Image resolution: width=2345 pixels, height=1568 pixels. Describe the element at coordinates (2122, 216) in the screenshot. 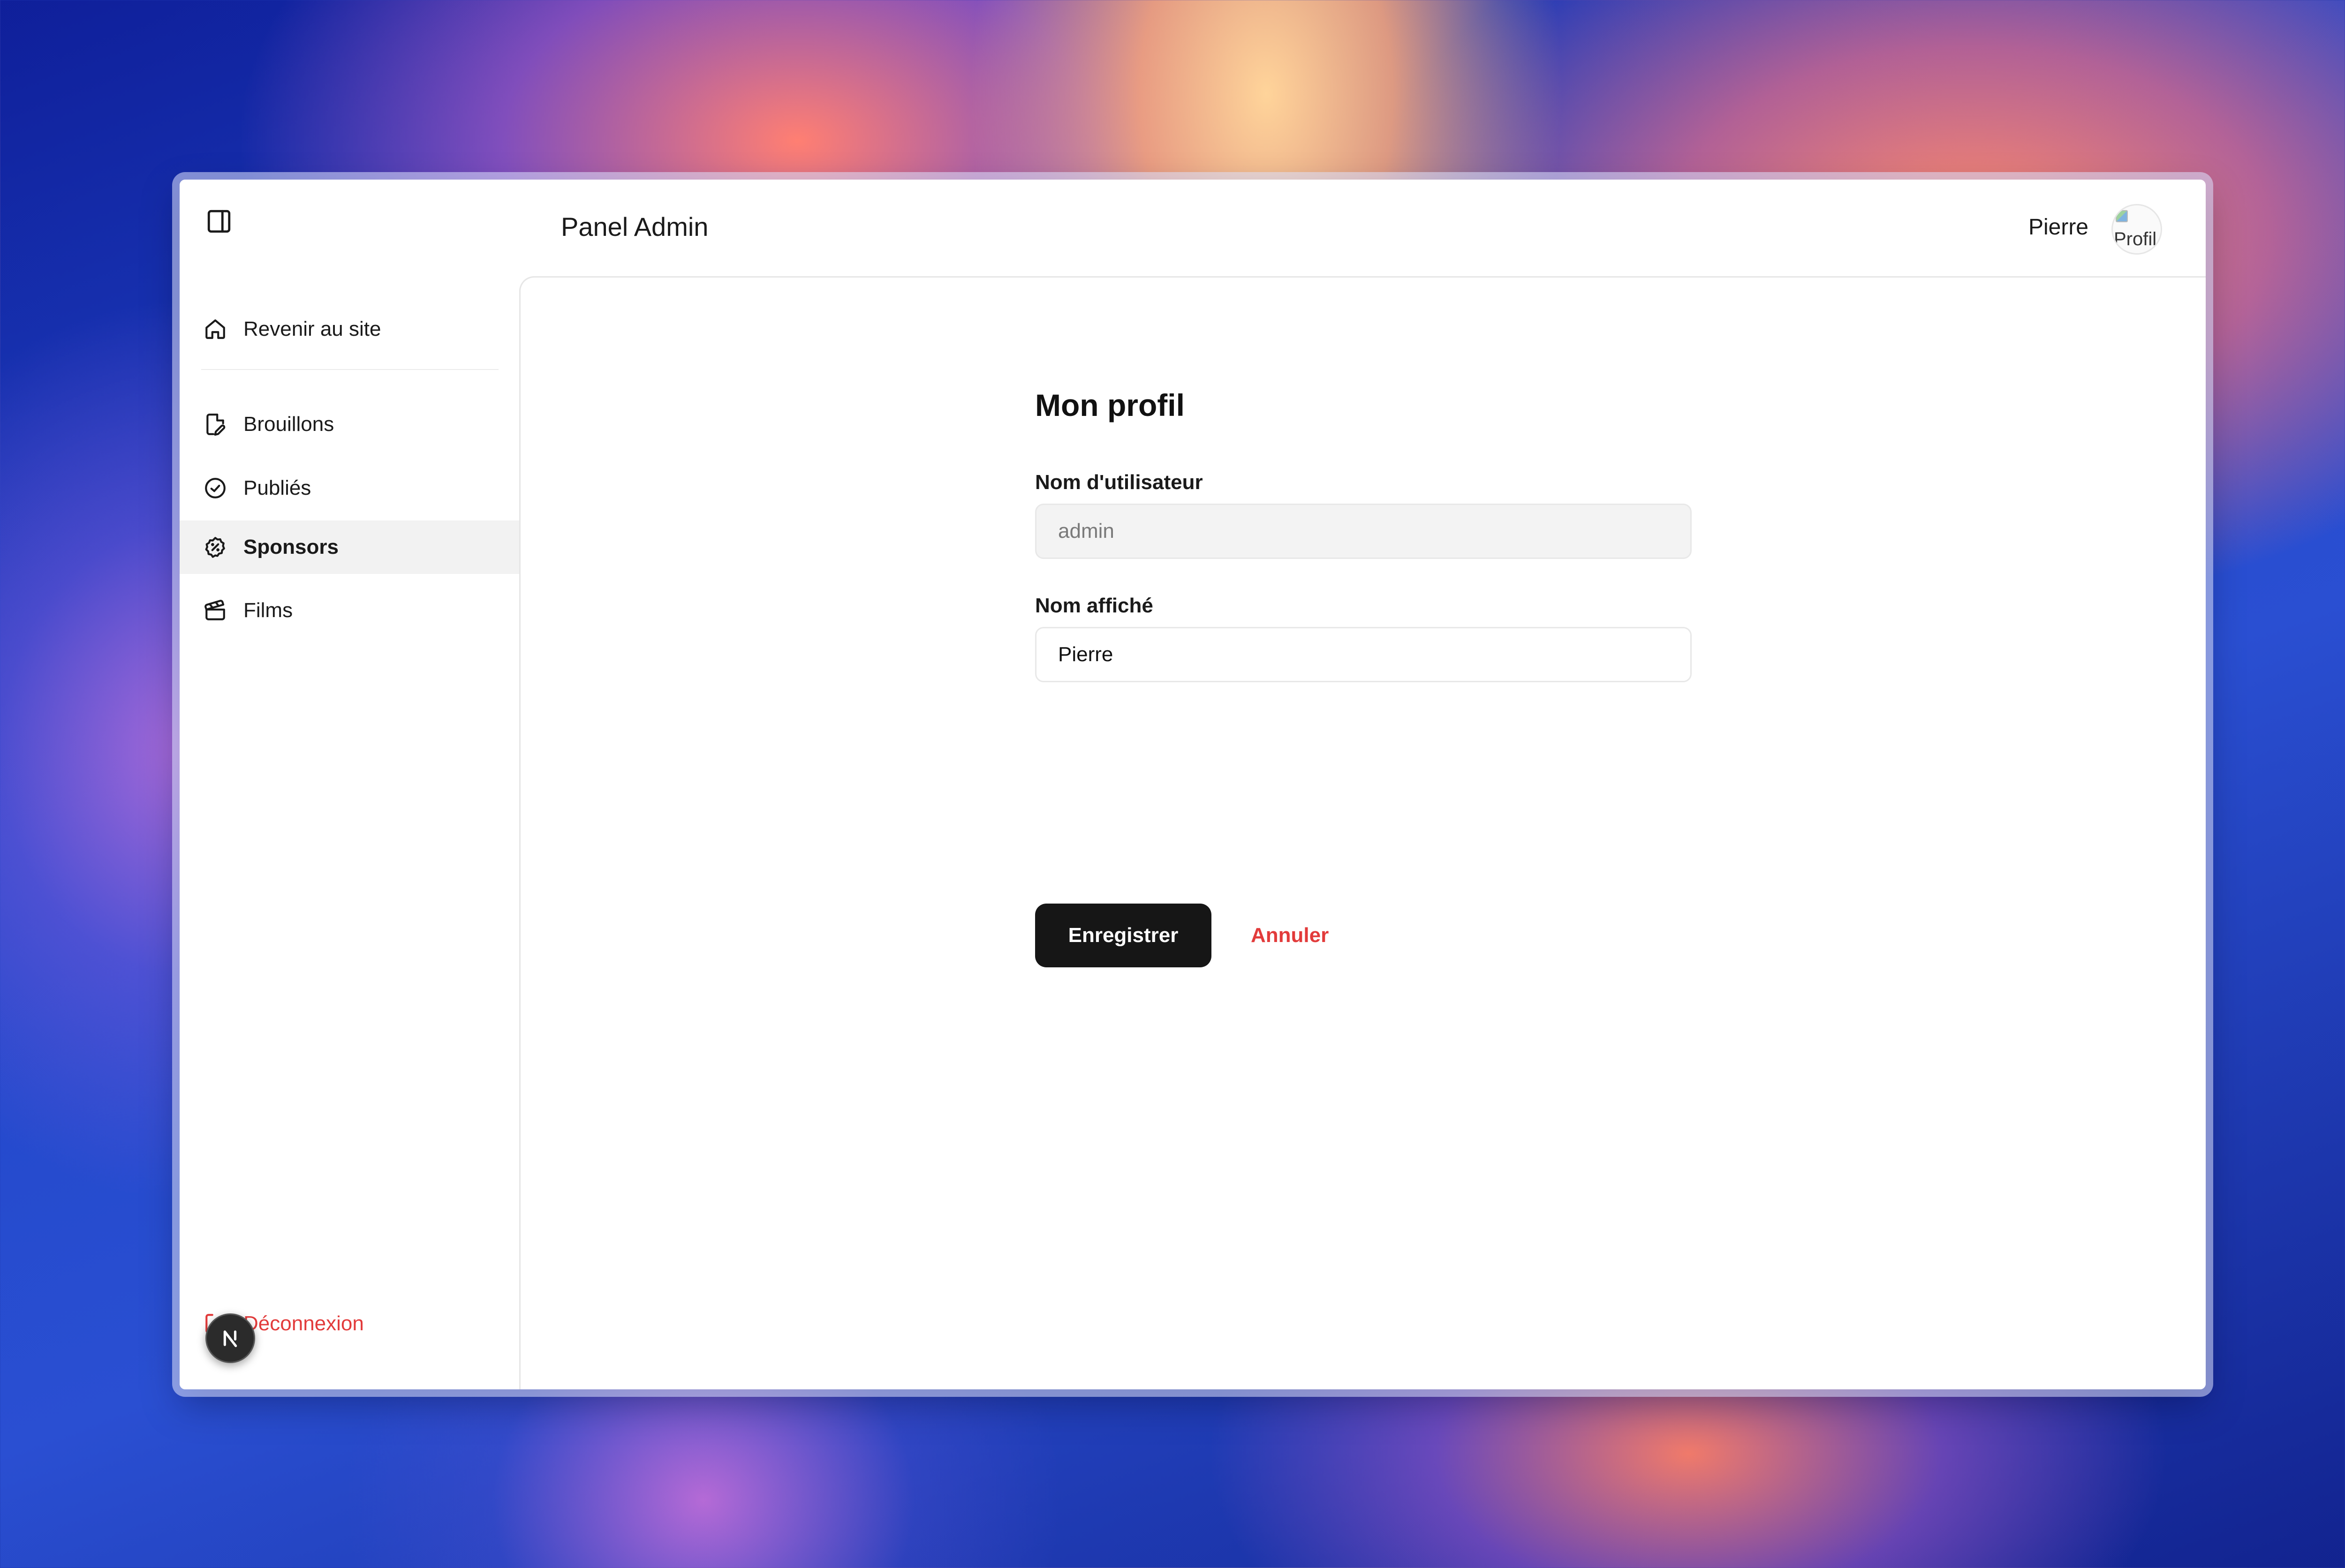

I see `broken-image-icon` at that location.